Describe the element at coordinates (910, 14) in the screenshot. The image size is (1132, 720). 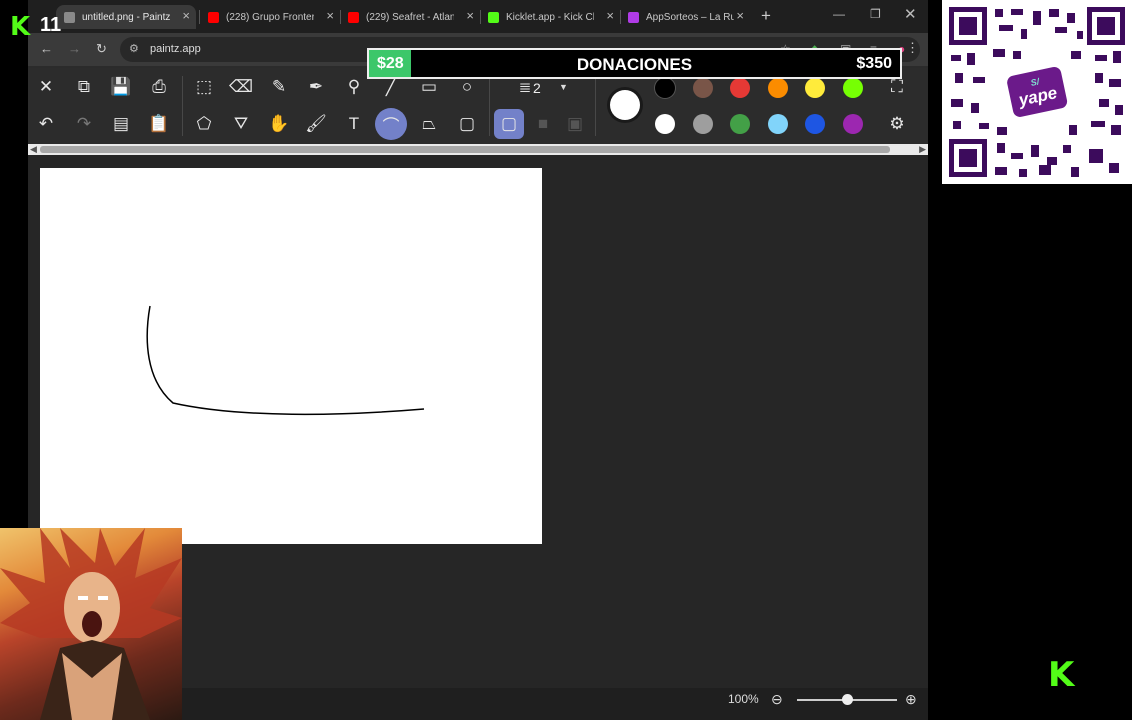
I see `close-window-icon: ✕` at that location.